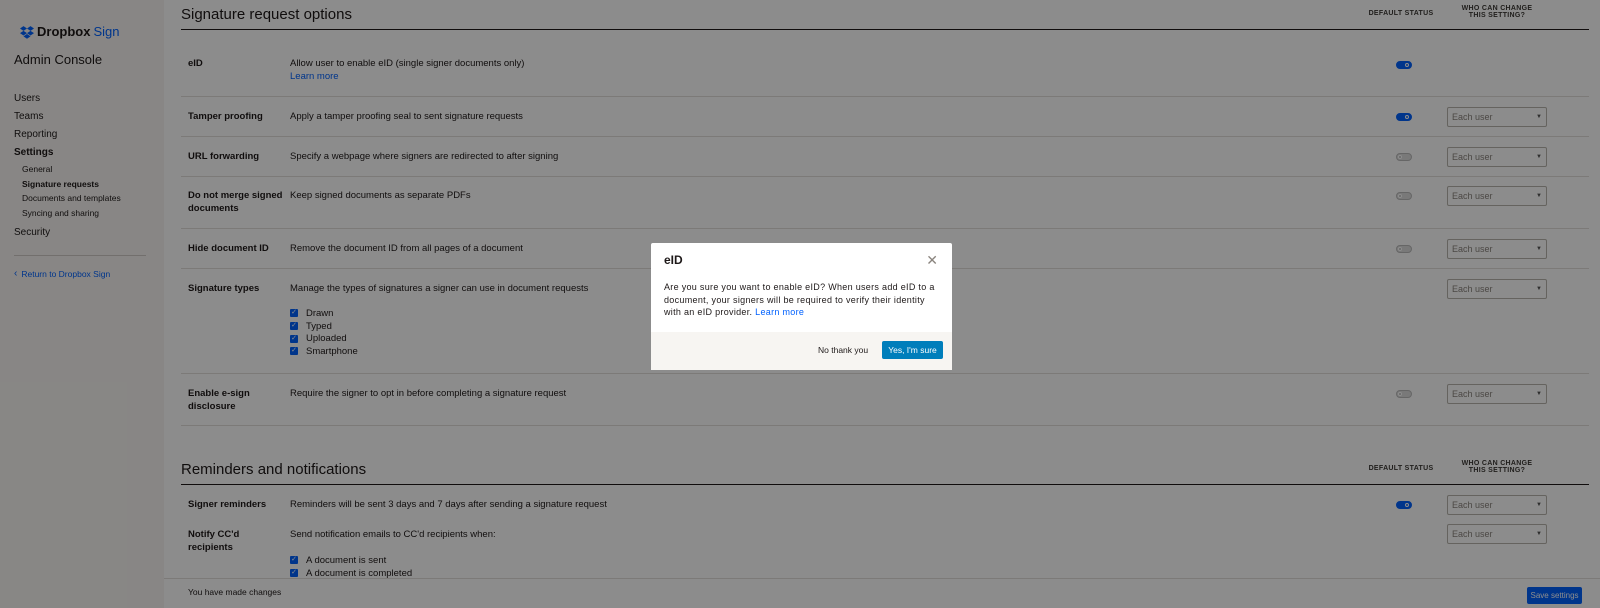 Image resolution: width=1600 pixels, height=608 pixels. Describe the element at coordinates (673, 260) in the screenshot. I see `dialog-title: eID` at that location.